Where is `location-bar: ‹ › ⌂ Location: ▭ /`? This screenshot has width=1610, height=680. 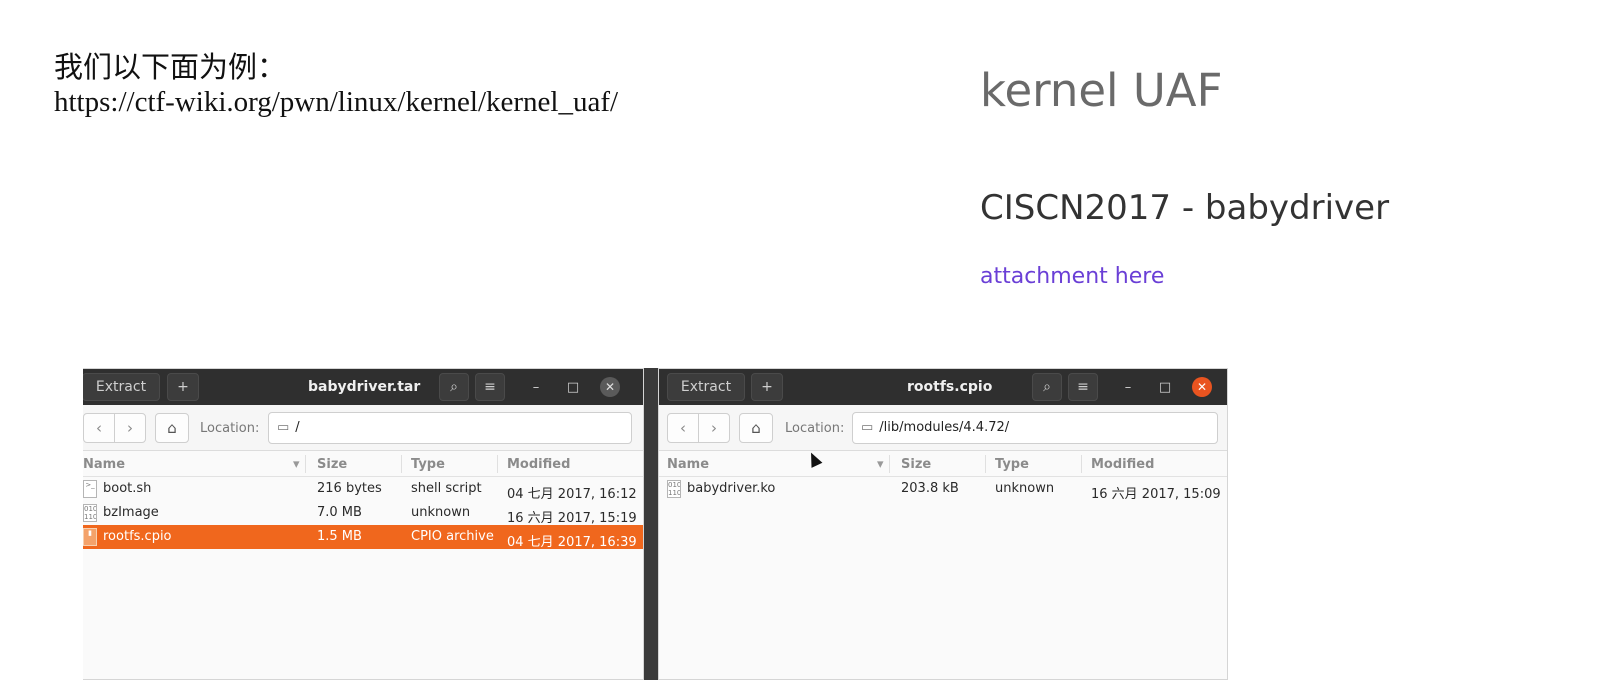
location-bar: ‹ › ⌂ Location: ▭ / is located at coordinates (363, 428).